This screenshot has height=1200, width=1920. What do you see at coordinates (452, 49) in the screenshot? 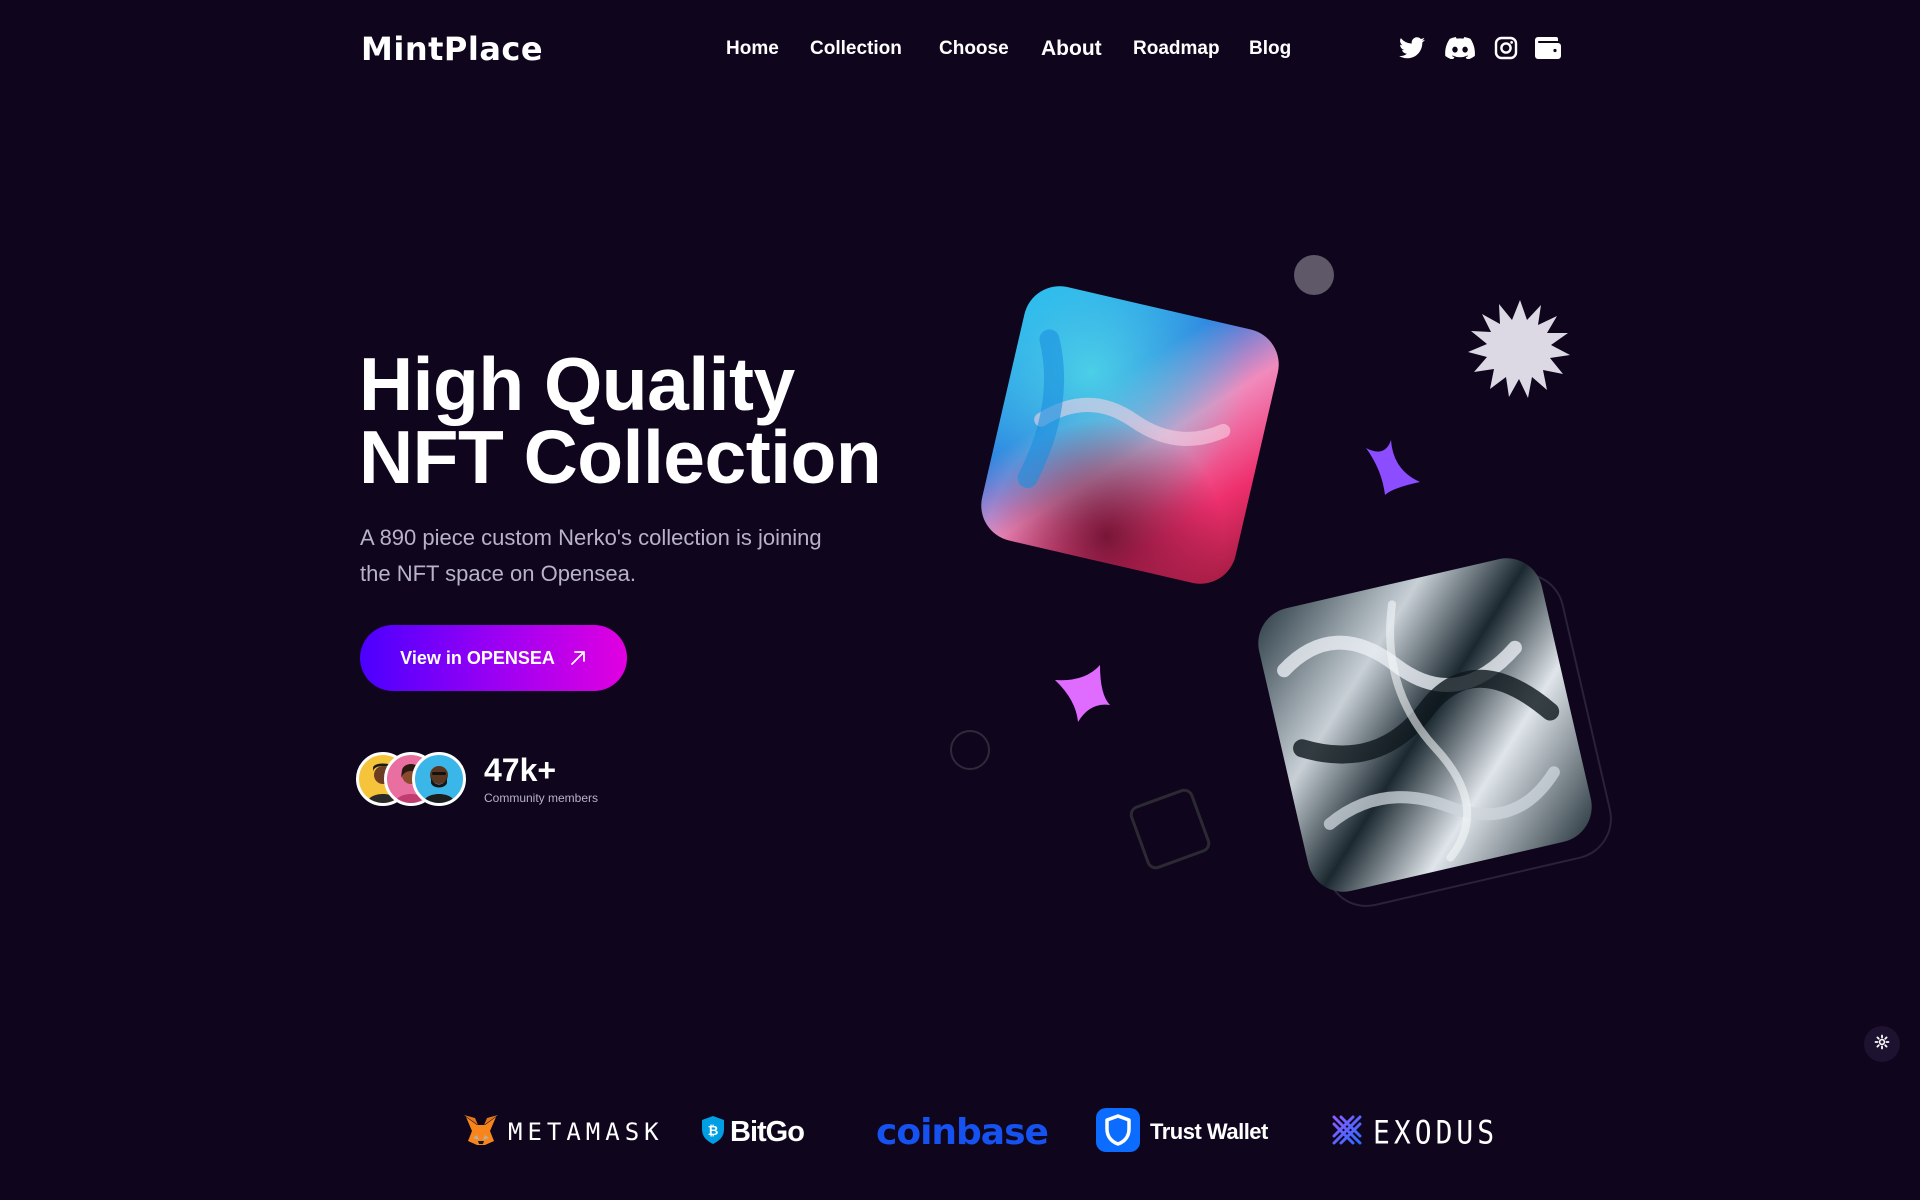
I see `site-logo: MintPlace` at bounding box center [452, 49].